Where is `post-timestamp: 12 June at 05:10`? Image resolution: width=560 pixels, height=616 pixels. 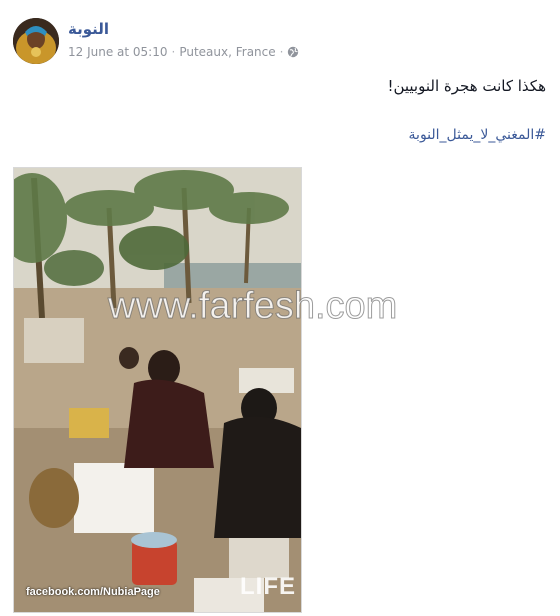
post-timestamp: 12 June at 05:10 is located at coordinates (118, 52).